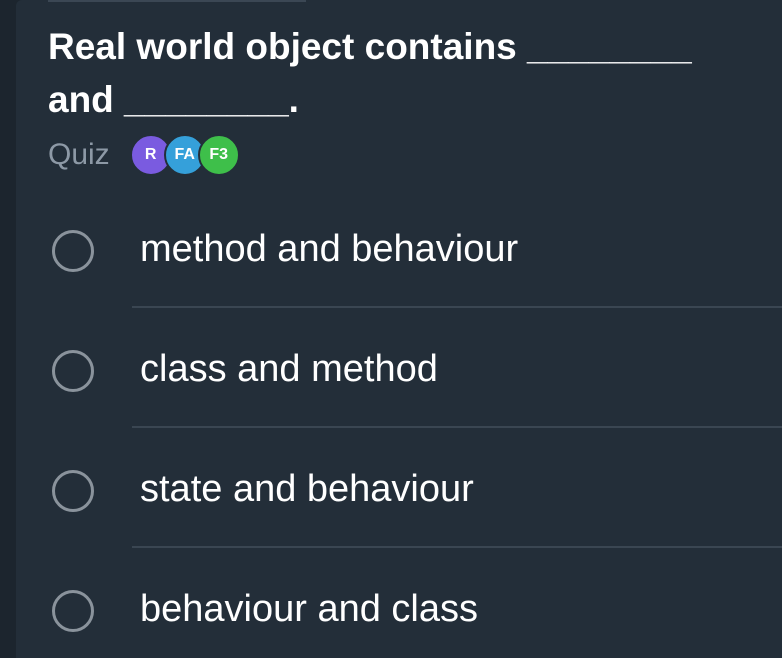  Describe the element at coordinates (307, 489) in the screenshot. I see `answer-option-label: state and behaviour` at that location.